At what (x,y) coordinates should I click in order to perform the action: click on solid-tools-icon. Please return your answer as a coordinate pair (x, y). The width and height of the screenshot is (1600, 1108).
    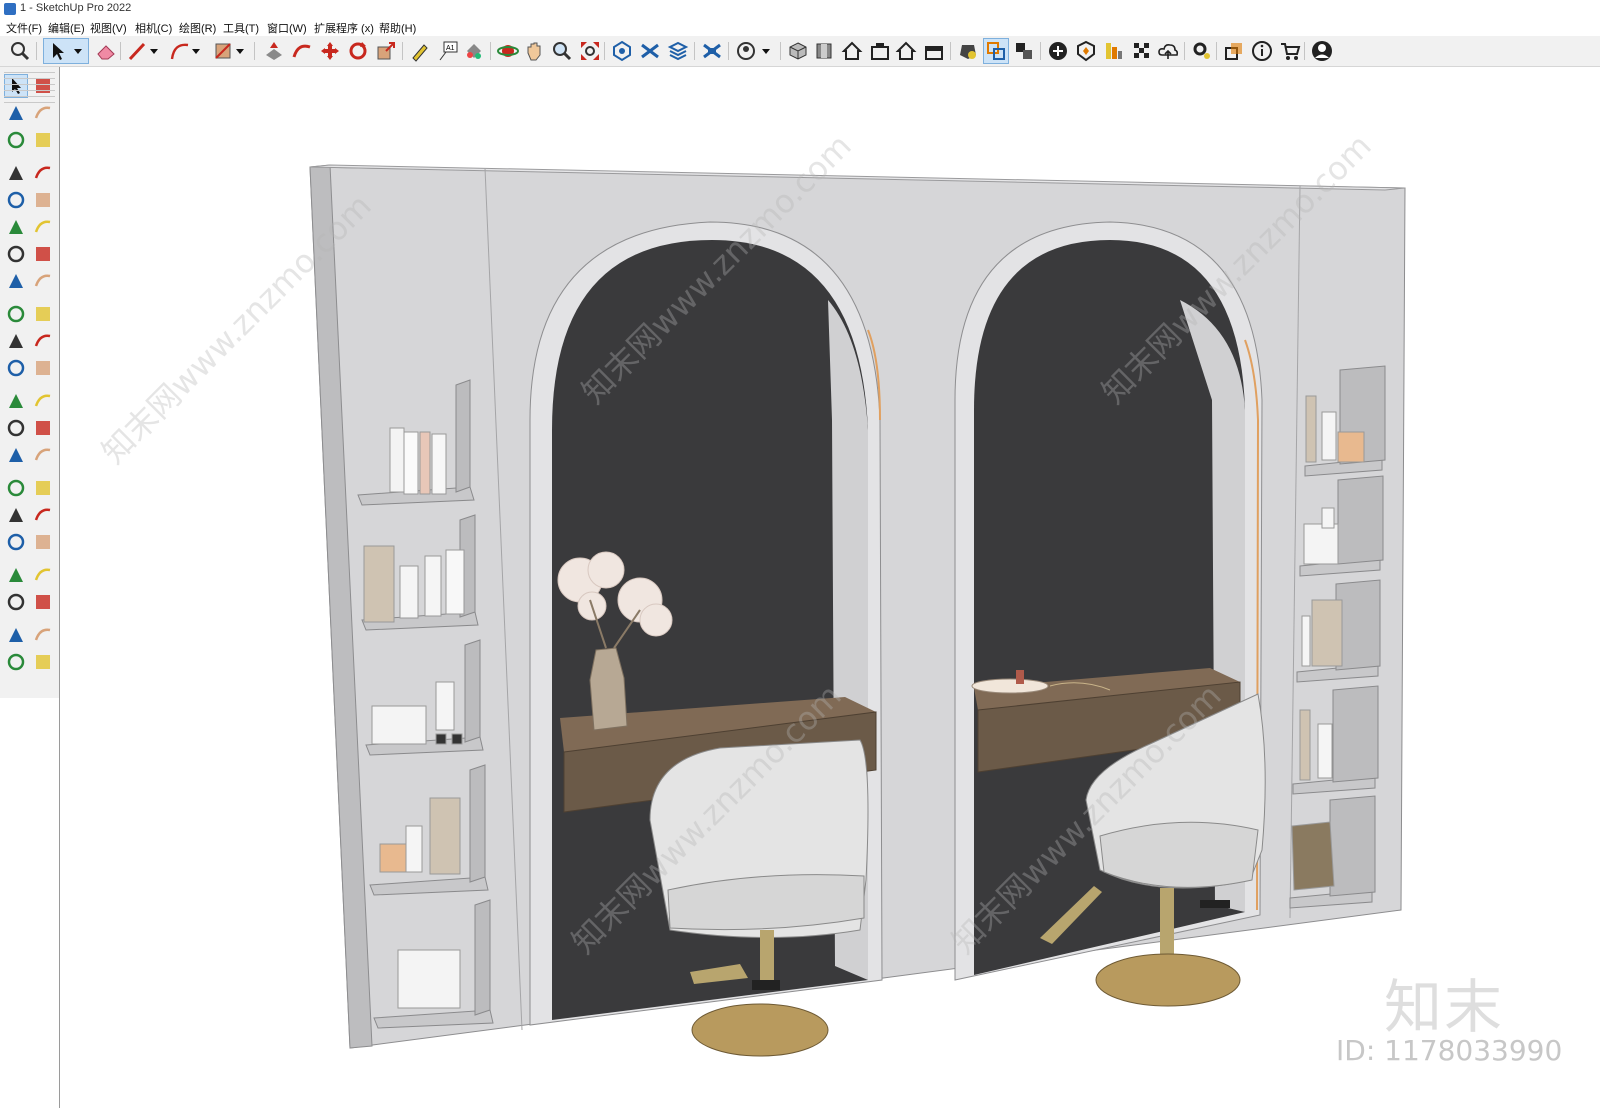
    Looking at the image, I should click on (968, 51).